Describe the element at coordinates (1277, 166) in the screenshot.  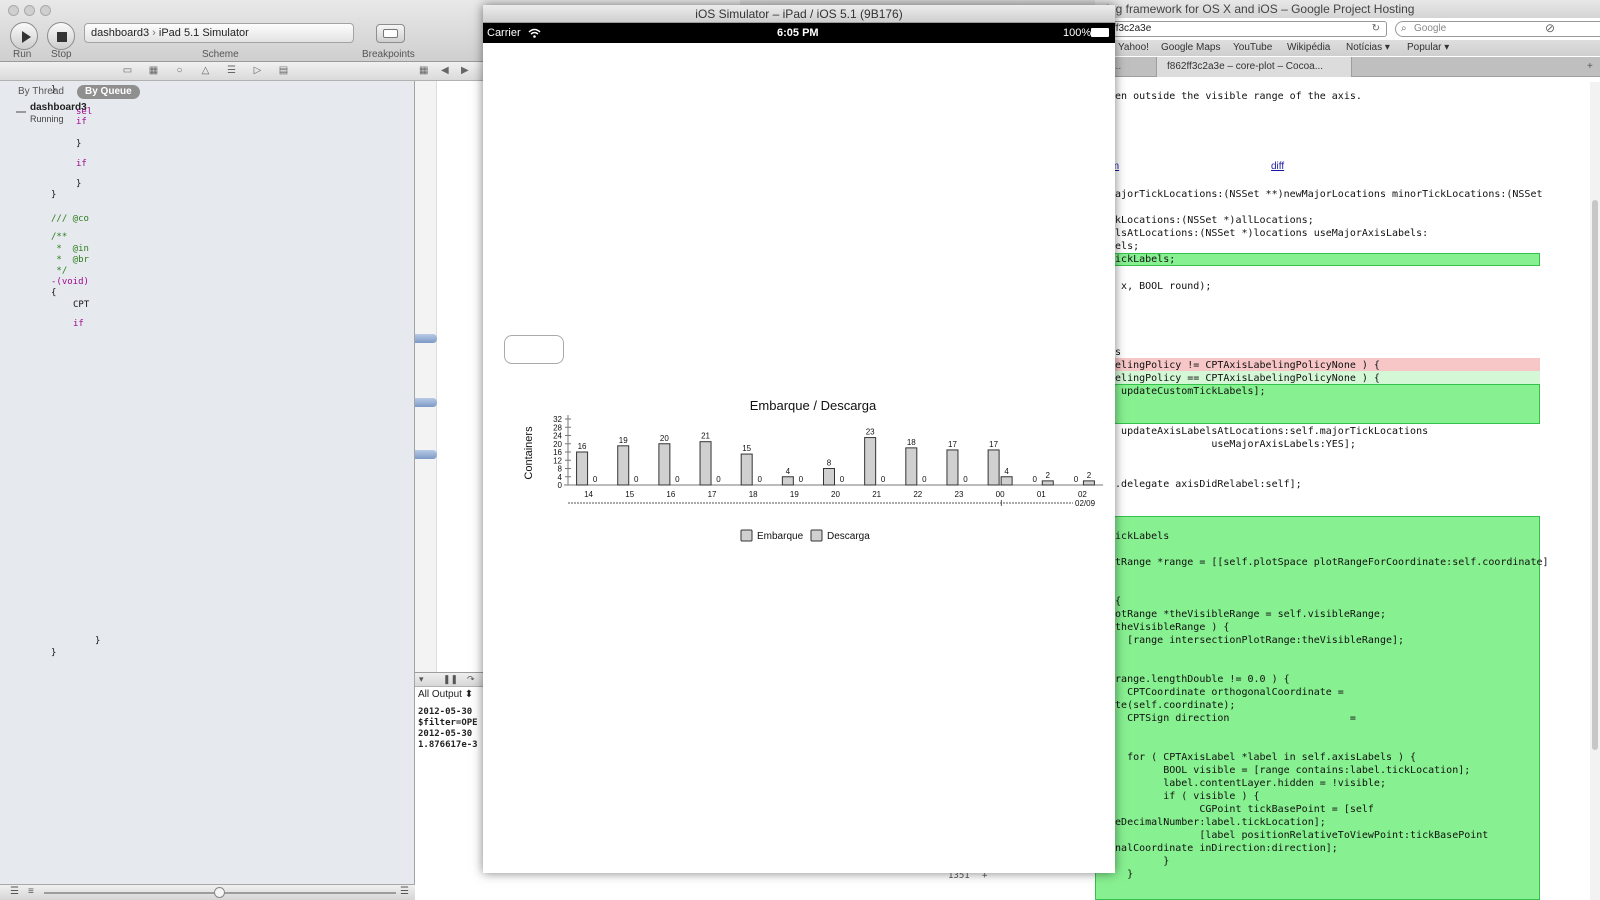
I see `diff-link: diff` at that location.